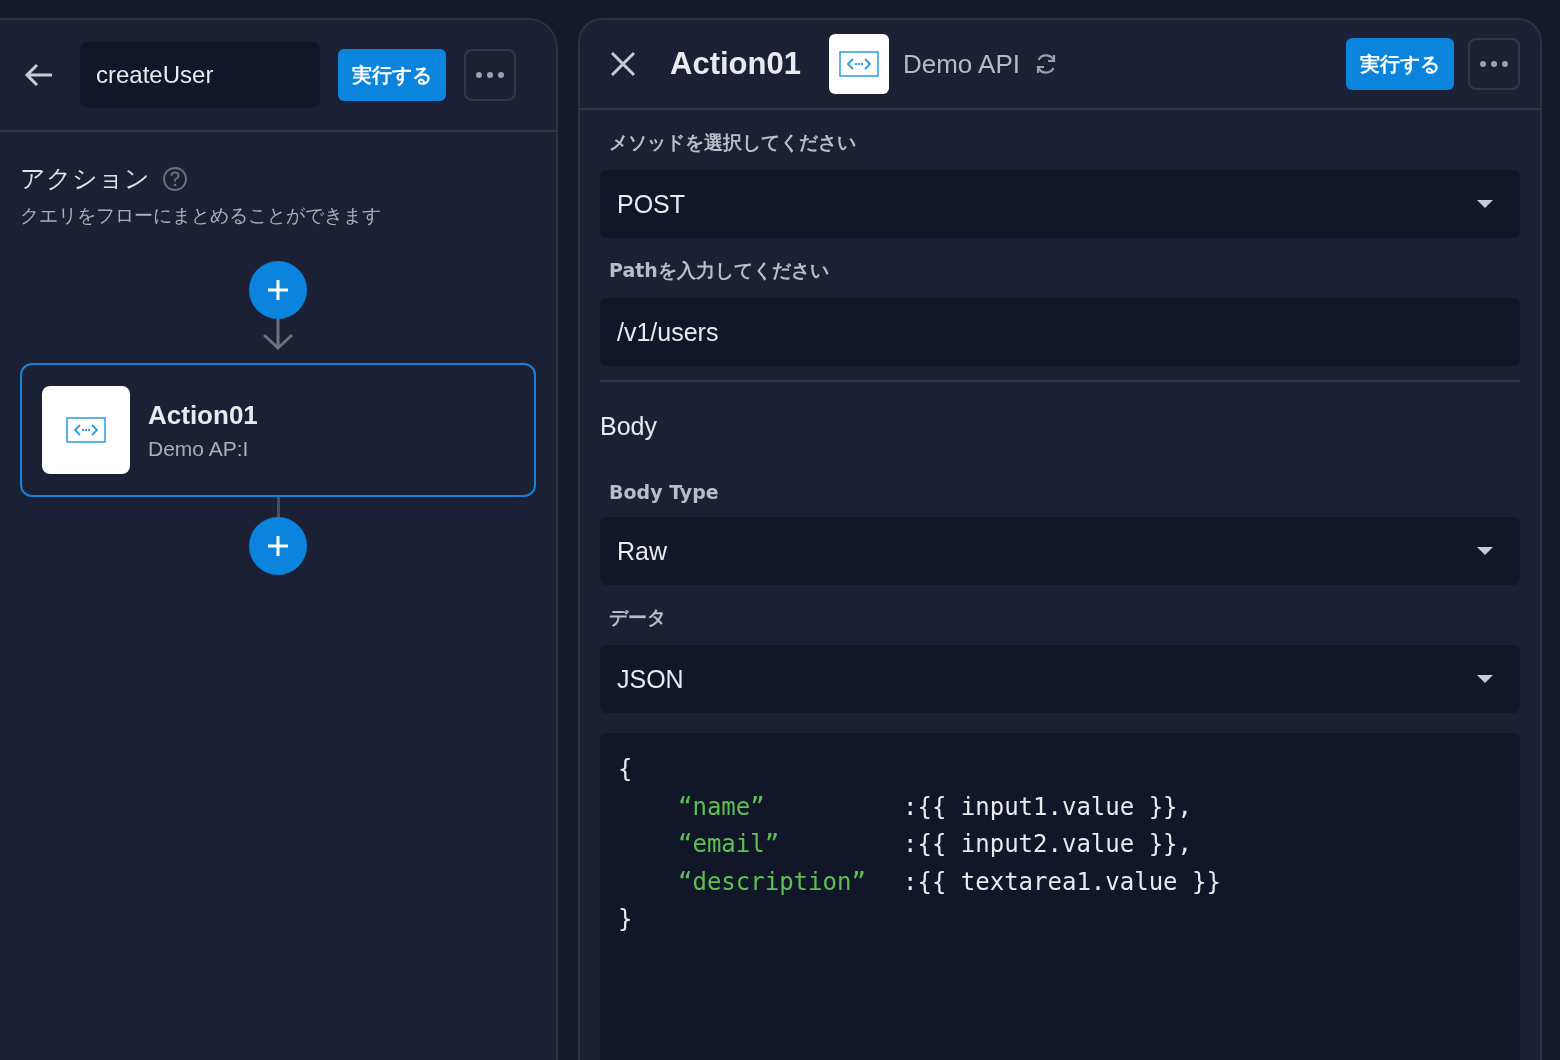  Describe the element at coordinates (719, 270) in the screenshot. I see `field-label: Pathを入力してください` at that location.